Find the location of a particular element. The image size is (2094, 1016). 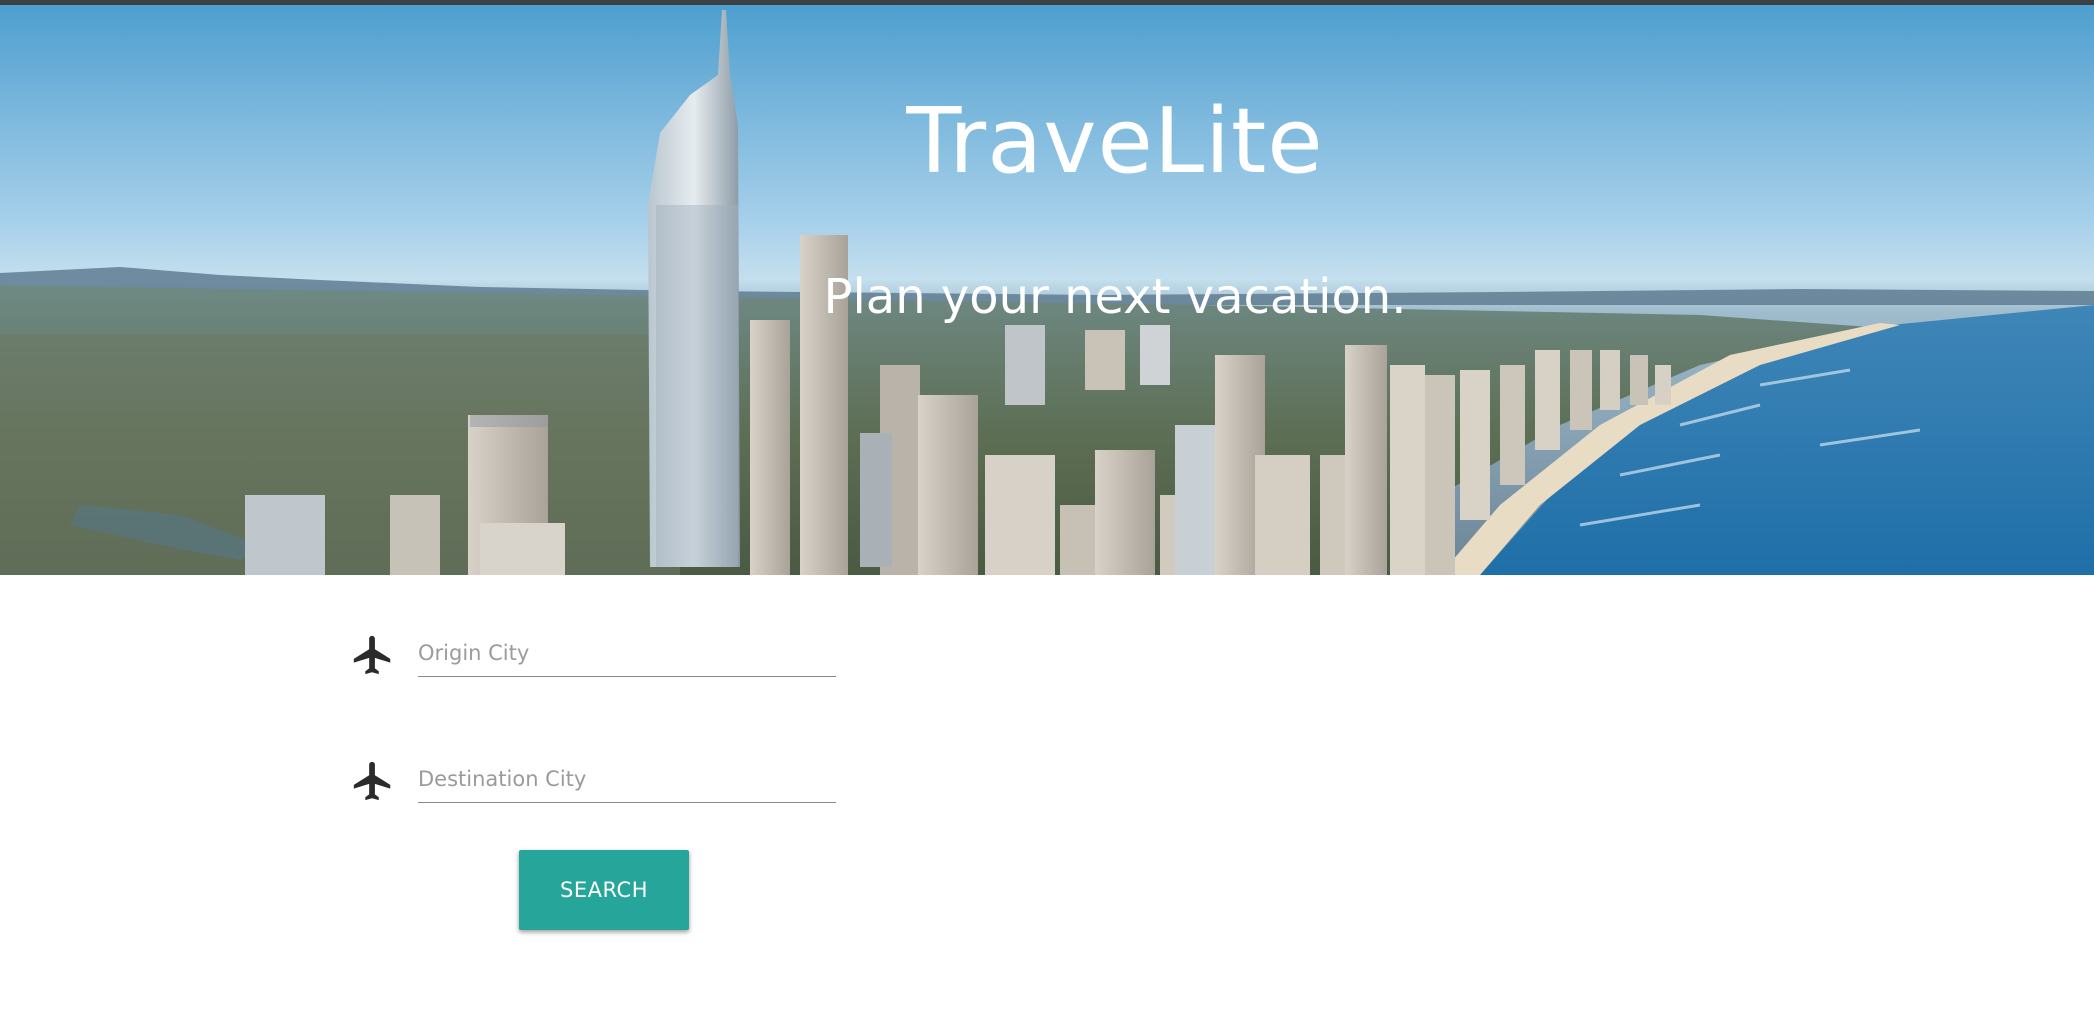

page-subtitle: Plan your next vacation. is located at coordinates (1115, 297).